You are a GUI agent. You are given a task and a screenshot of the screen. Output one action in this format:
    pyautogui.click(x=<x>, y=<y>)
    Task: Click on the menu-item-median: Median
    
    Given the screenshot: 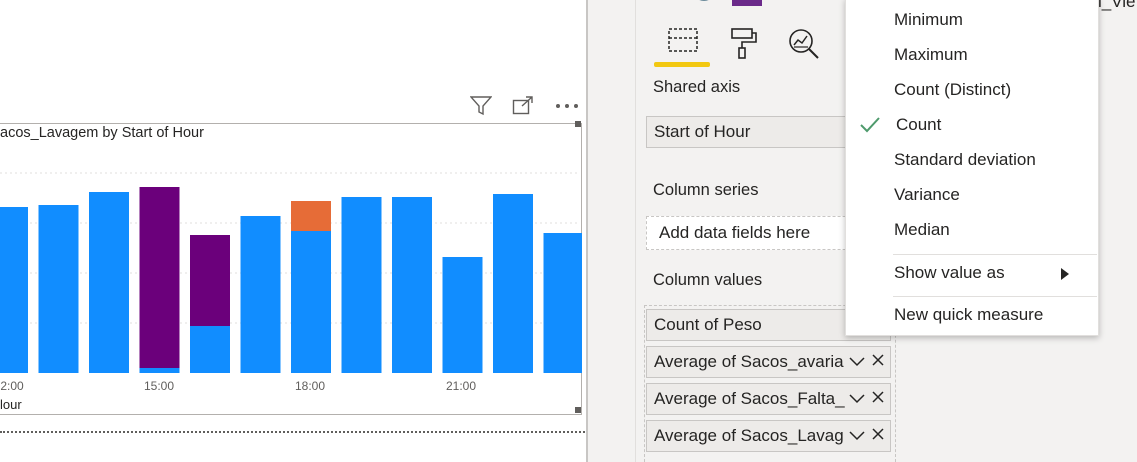 What is the action you would take?
    pyautogui.click(x=972, y=229)
    